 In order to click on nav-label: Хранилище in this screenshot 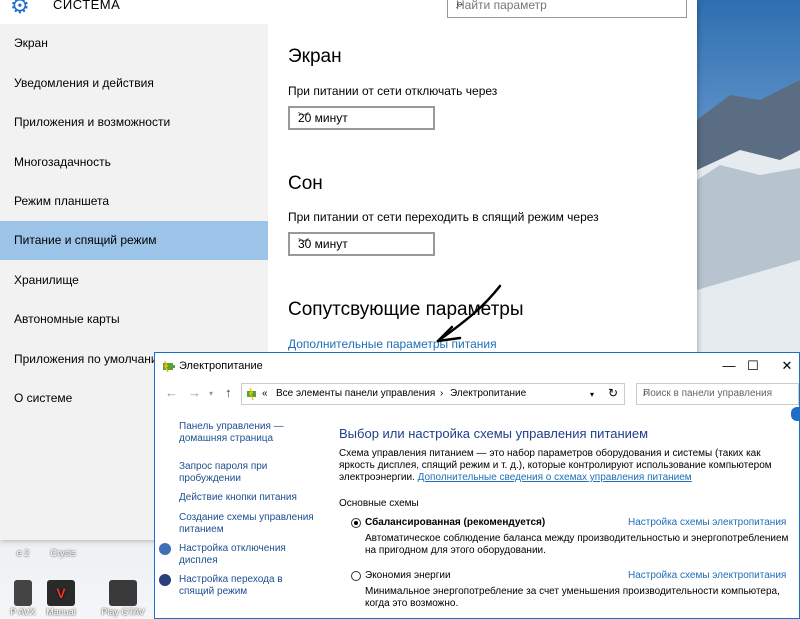, I will do `click(46, 280)`.